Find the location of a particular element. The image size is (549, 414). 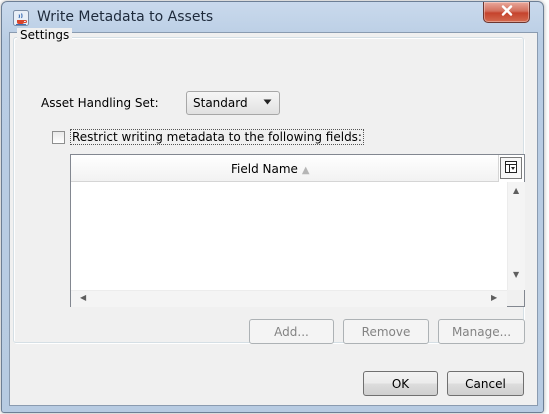

scroll-right-icon: ▶ is located at coordinates (494, 297).